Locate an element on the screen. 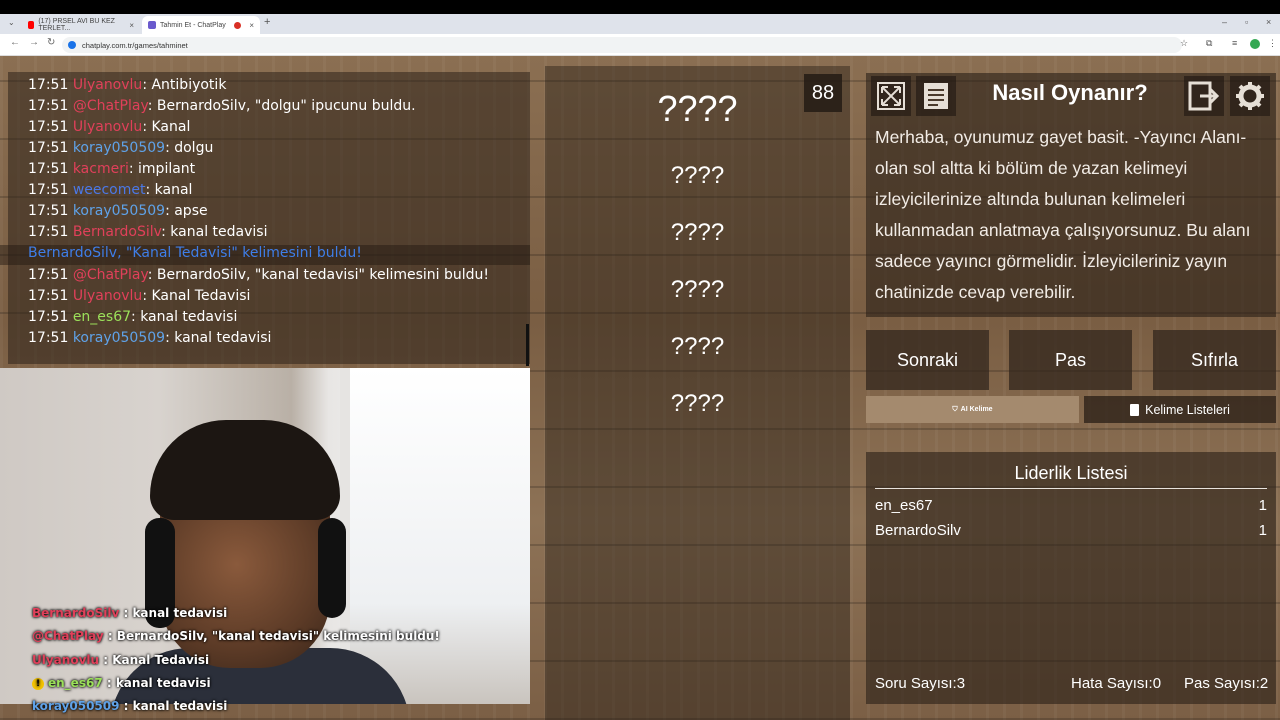 This screenshot has width=1280, height=720. warning-icon: ! is located at coordinates (38, 683).